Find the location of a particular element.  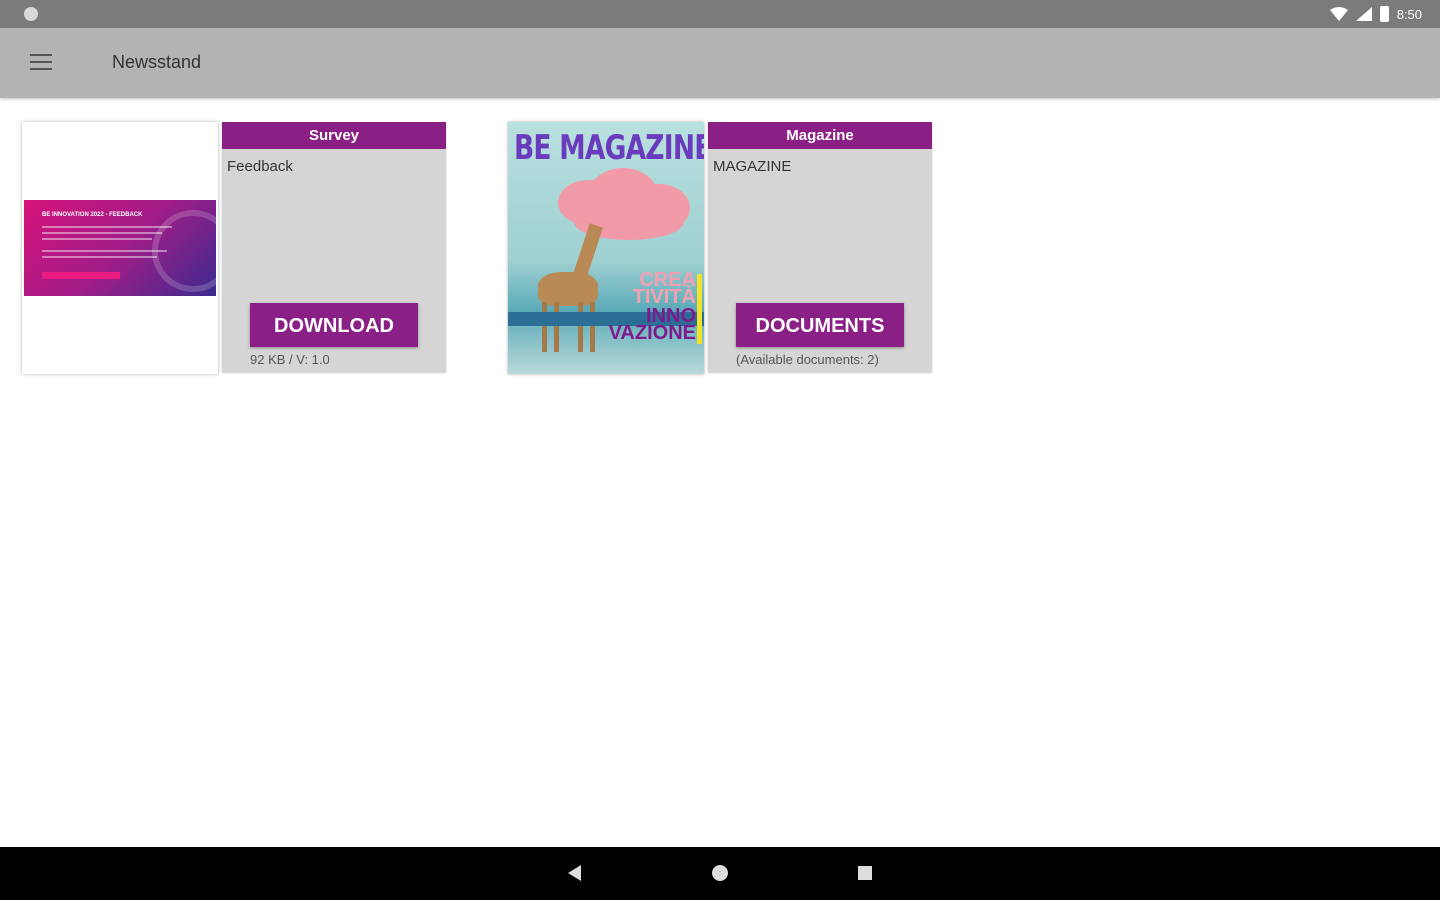

subtitle-label: MAGAZINE is located at coordinates (752, 166).